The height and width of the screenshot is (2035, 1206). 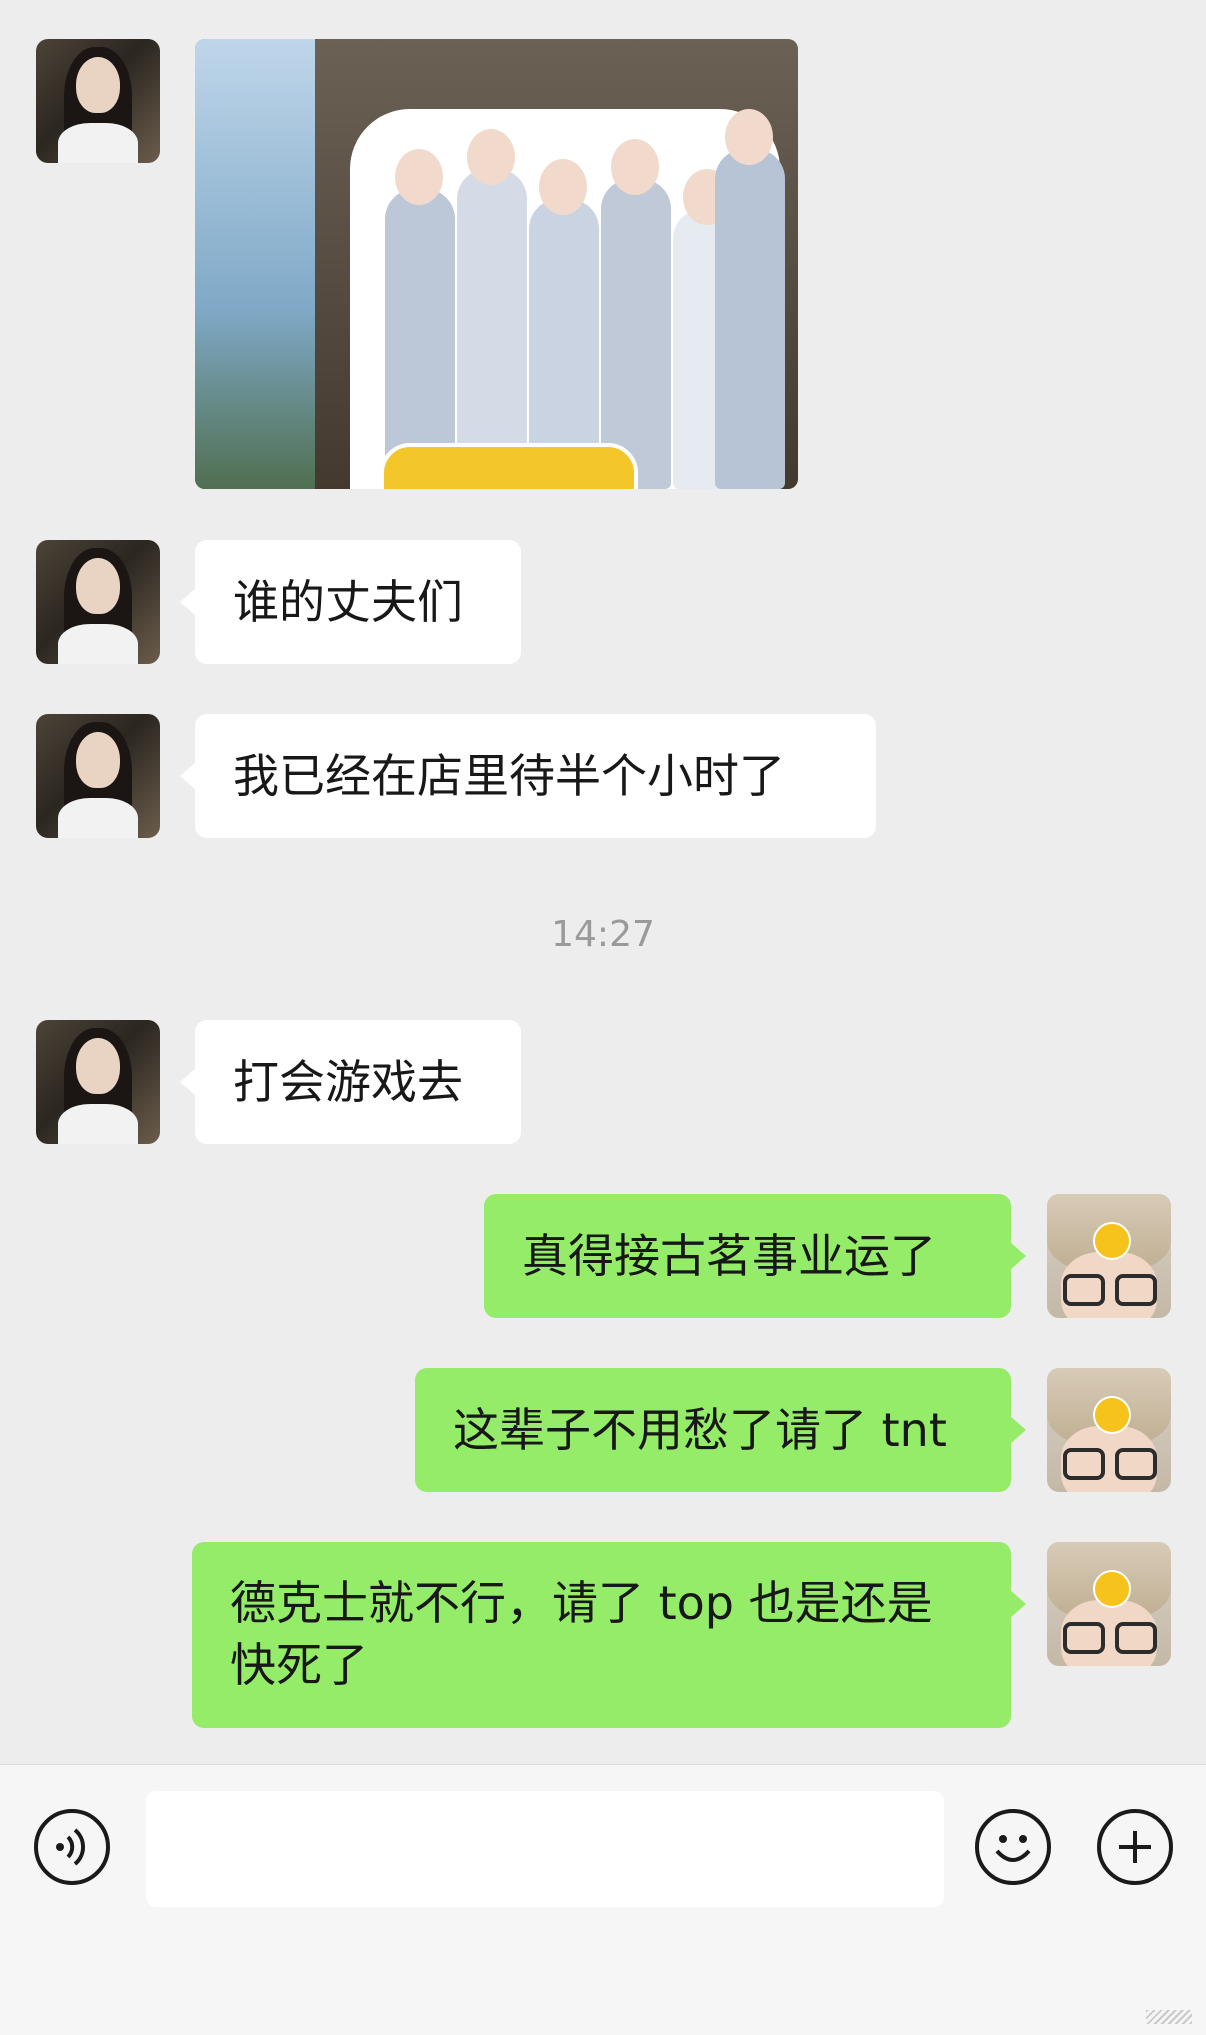 What do you see at coordinates (1169, 2017) in the screenshot?
I see `resize-grip` at bounding box center [1169, 2017].